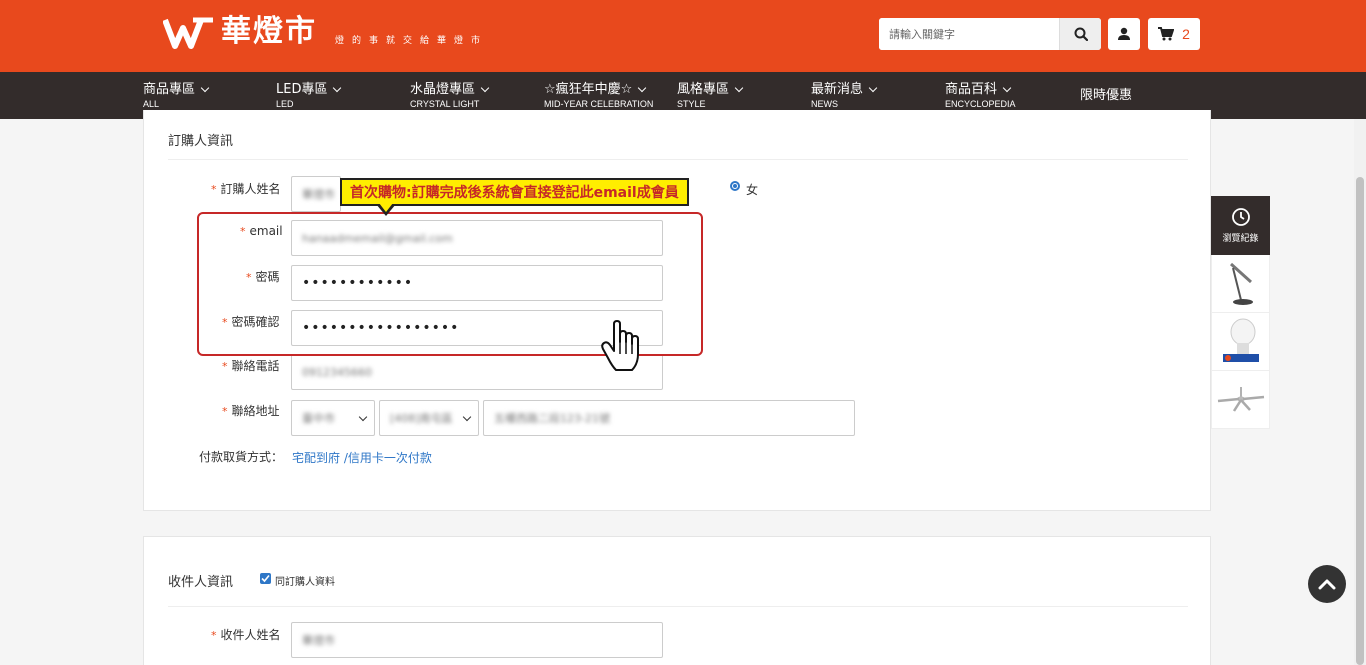  I want to click on site-logo: 華燈市 燈的事就交給華燈市, so click(325, 32).